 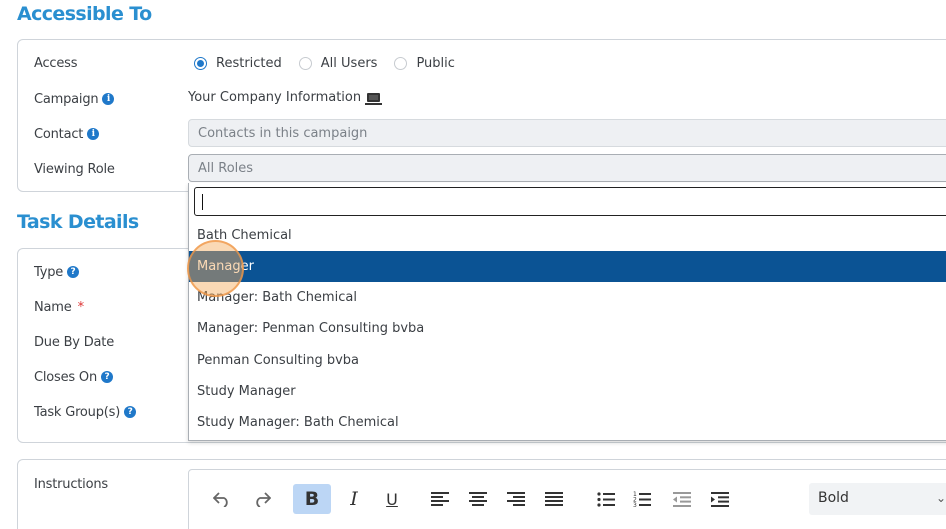 What do you see at coordinates (940, 498) in the screenshot?
I see `chevron-down-icon: ⌄` at bounding box center [940, 498].